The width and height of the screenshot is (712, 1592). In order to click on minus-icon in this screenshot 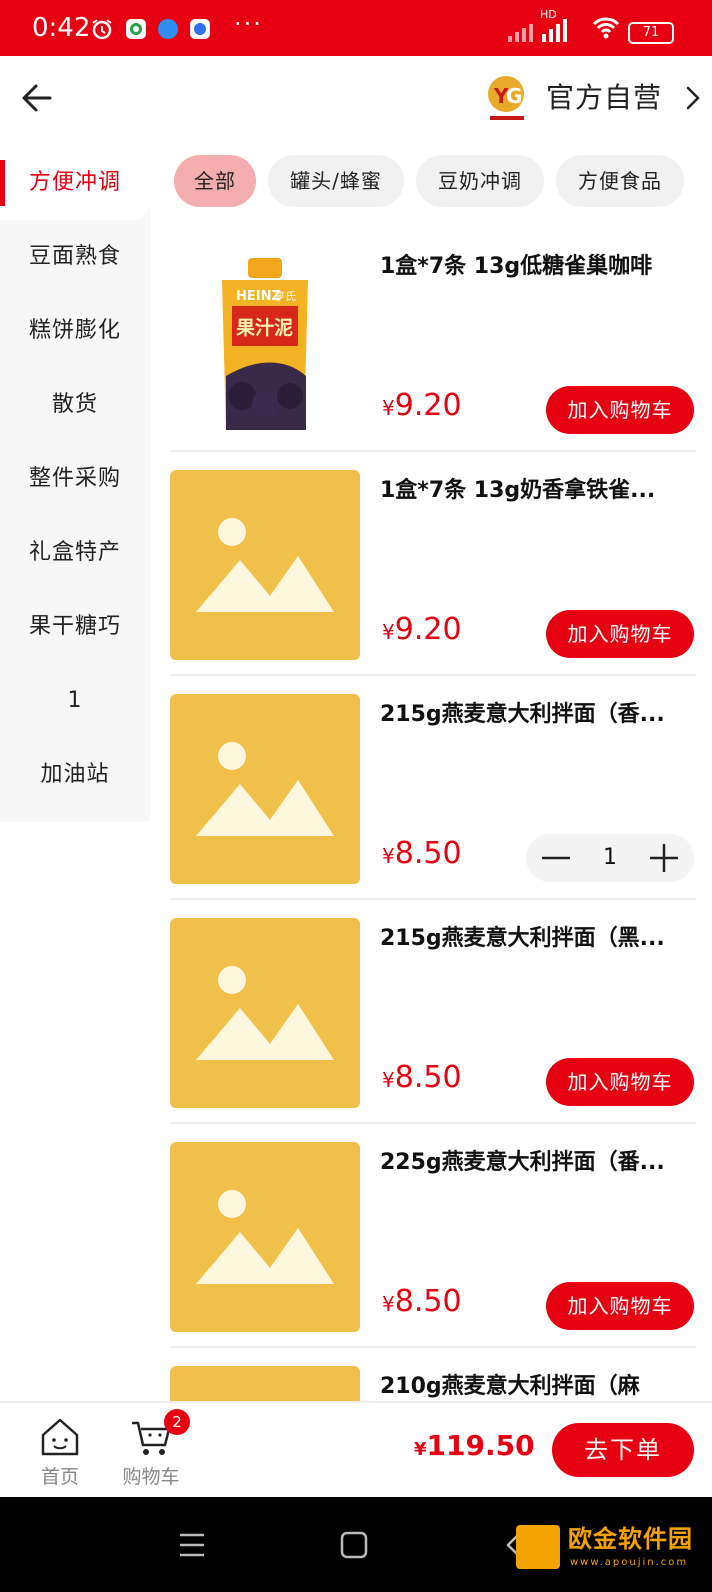, I will do `click(556, 858)`.